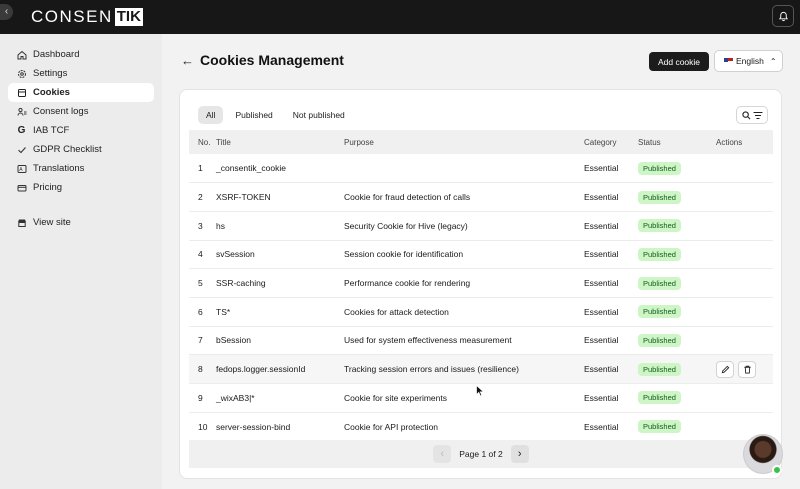 The height and width of the screenshot is (489, 800). I want to click on page-indicator: Page 1 of 2, so click(481, 454).